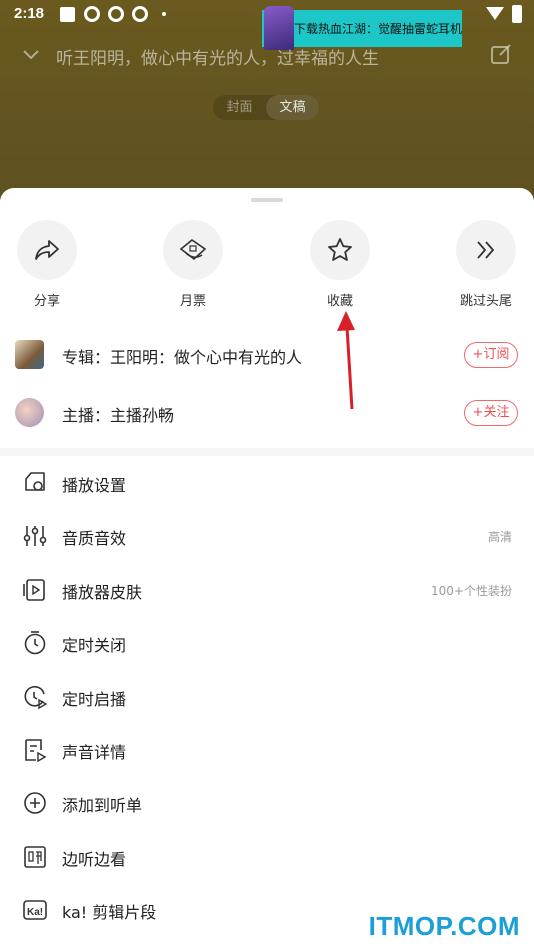  What do you see at coordinates (29, 354) in the screenshot?
I see `album-cover-thumbnail` at bounding box center [29, 354].